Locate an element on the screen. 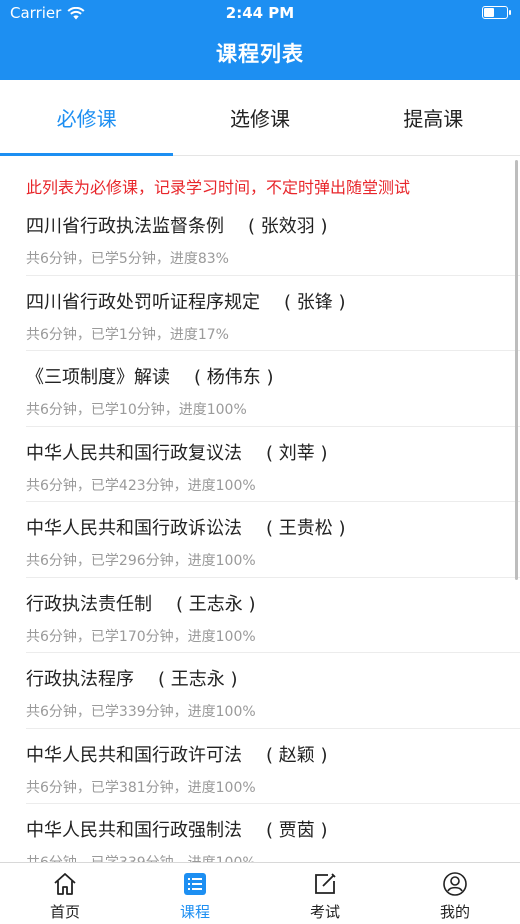 The width and height of the screenshot is (520, 924). list-icon is located at coordinates (195, 884).